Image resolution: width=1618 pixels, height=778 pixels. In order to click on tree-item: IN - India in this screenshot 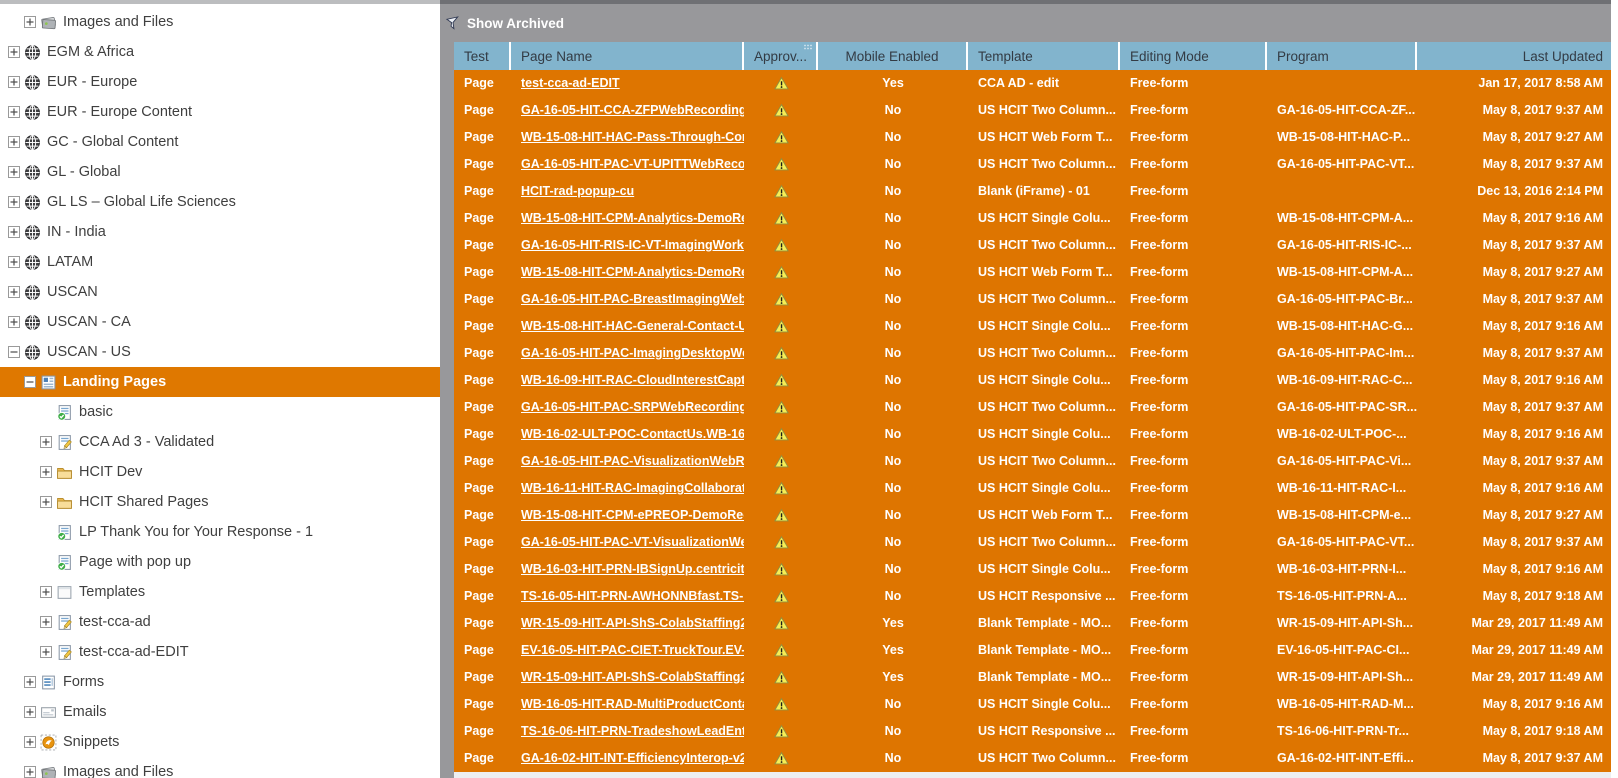, I will do `click(220, 232)`.